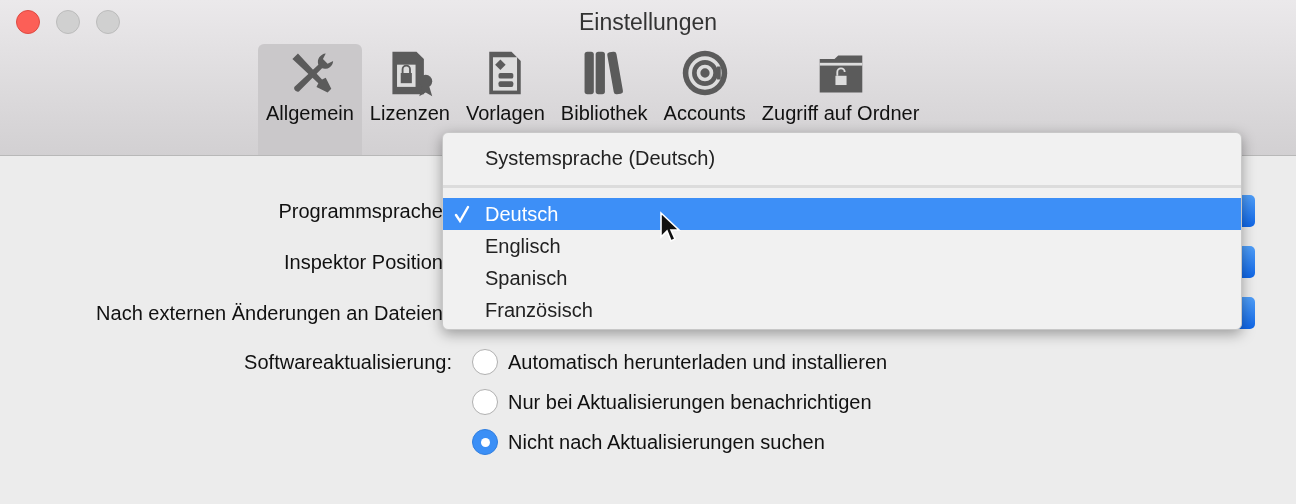  I want to click on books-icon, so click(604, 73).